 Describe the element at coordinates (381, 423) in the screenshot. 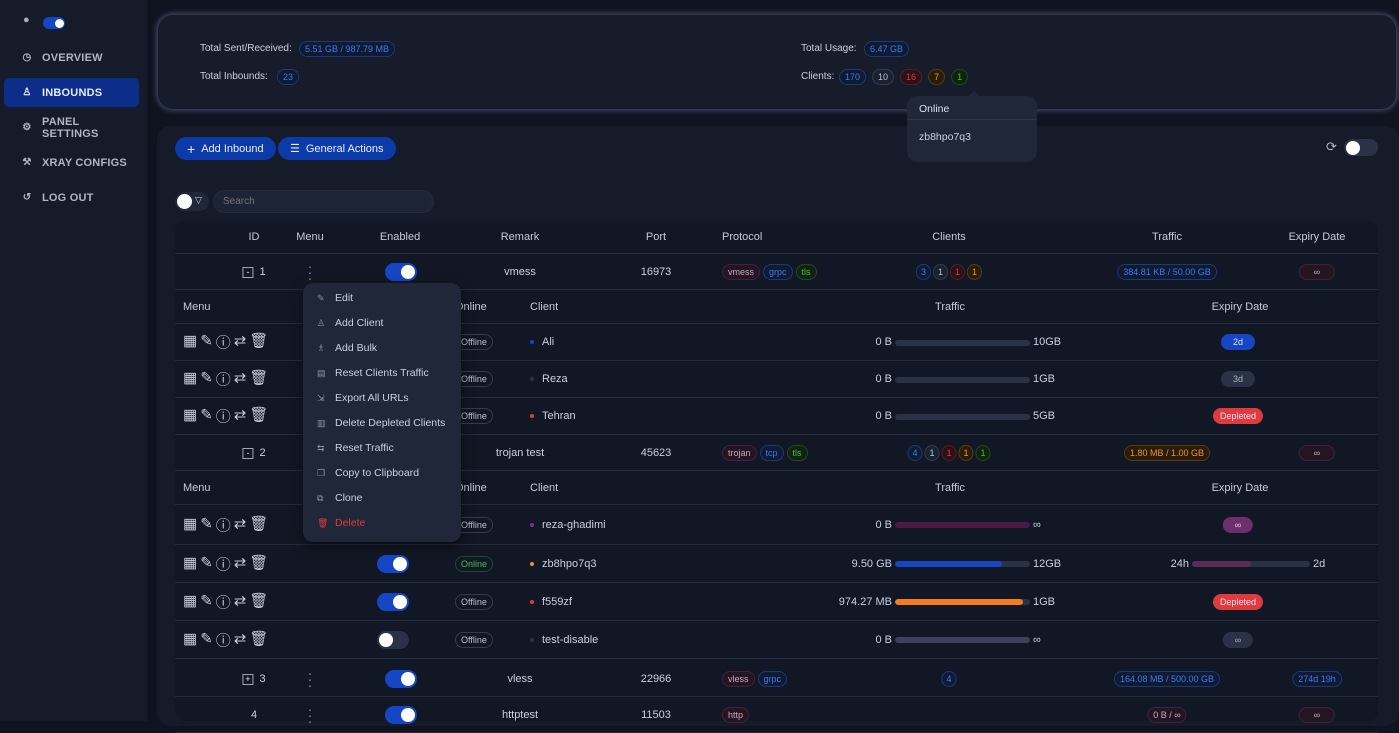

I see `menu-item-delete-depleted-clients: ▥ Delete Depleted Clients` at that location.